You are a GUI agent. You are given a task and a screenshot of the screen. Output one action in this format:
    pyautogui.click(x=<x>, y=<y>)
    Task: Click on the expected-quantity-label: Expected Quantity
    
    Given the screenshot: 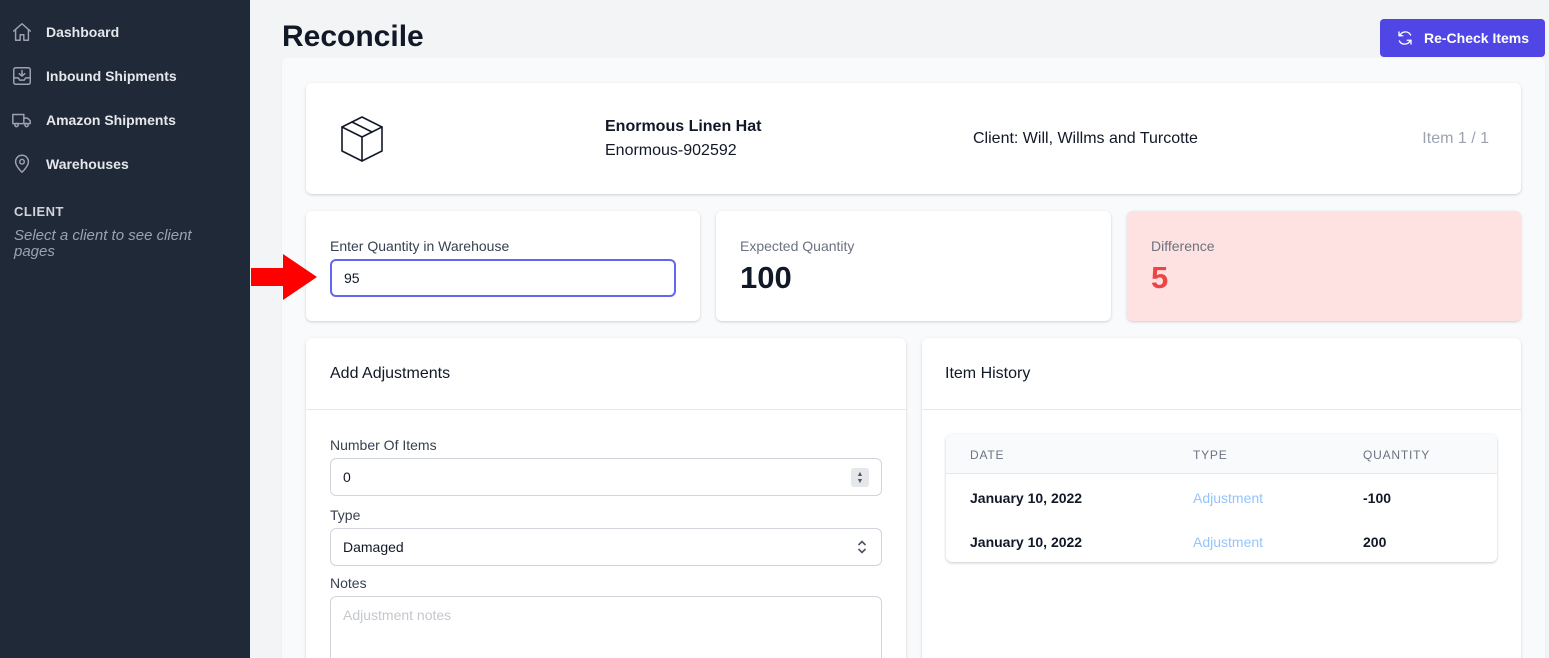 What is the action you would take?
    pyautogui.click(x=797, y=246)
    